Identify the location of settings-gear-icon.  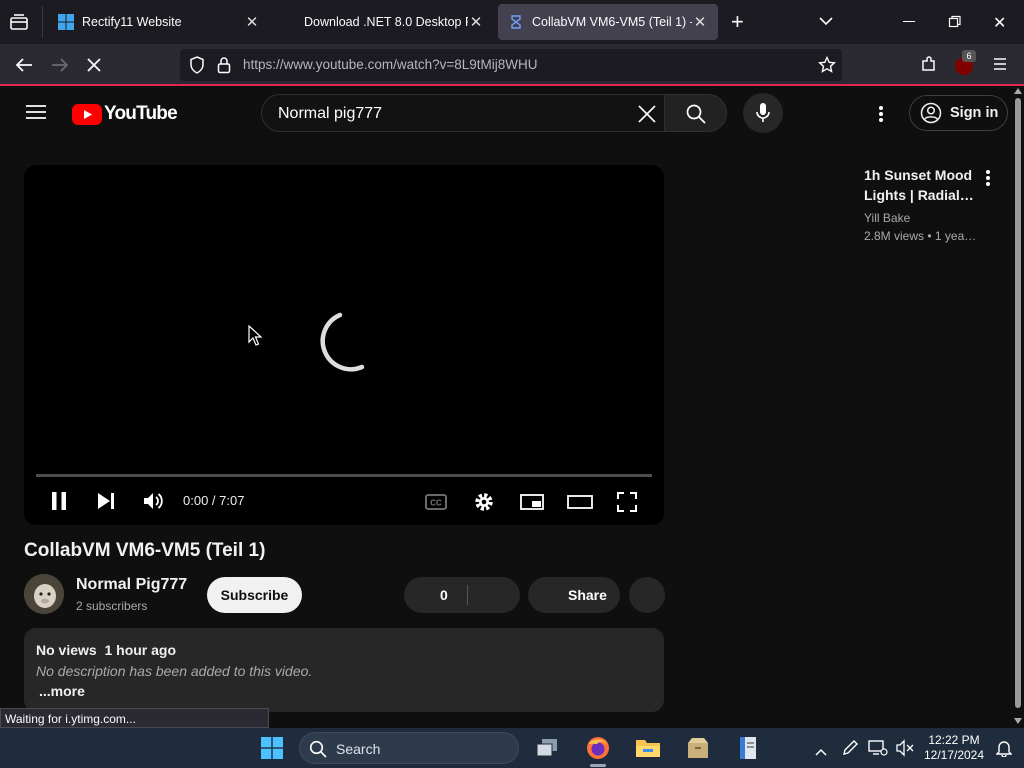
(484, 502).